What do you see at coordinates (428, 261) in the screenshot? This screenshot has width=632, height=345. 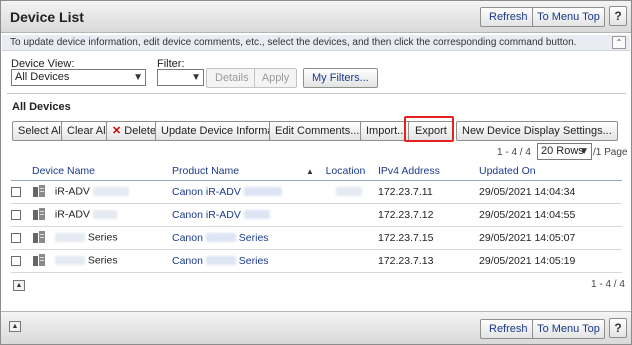 I see `ipv4-address-cell: 172.23.7.13` at bounding box center [428, 261].